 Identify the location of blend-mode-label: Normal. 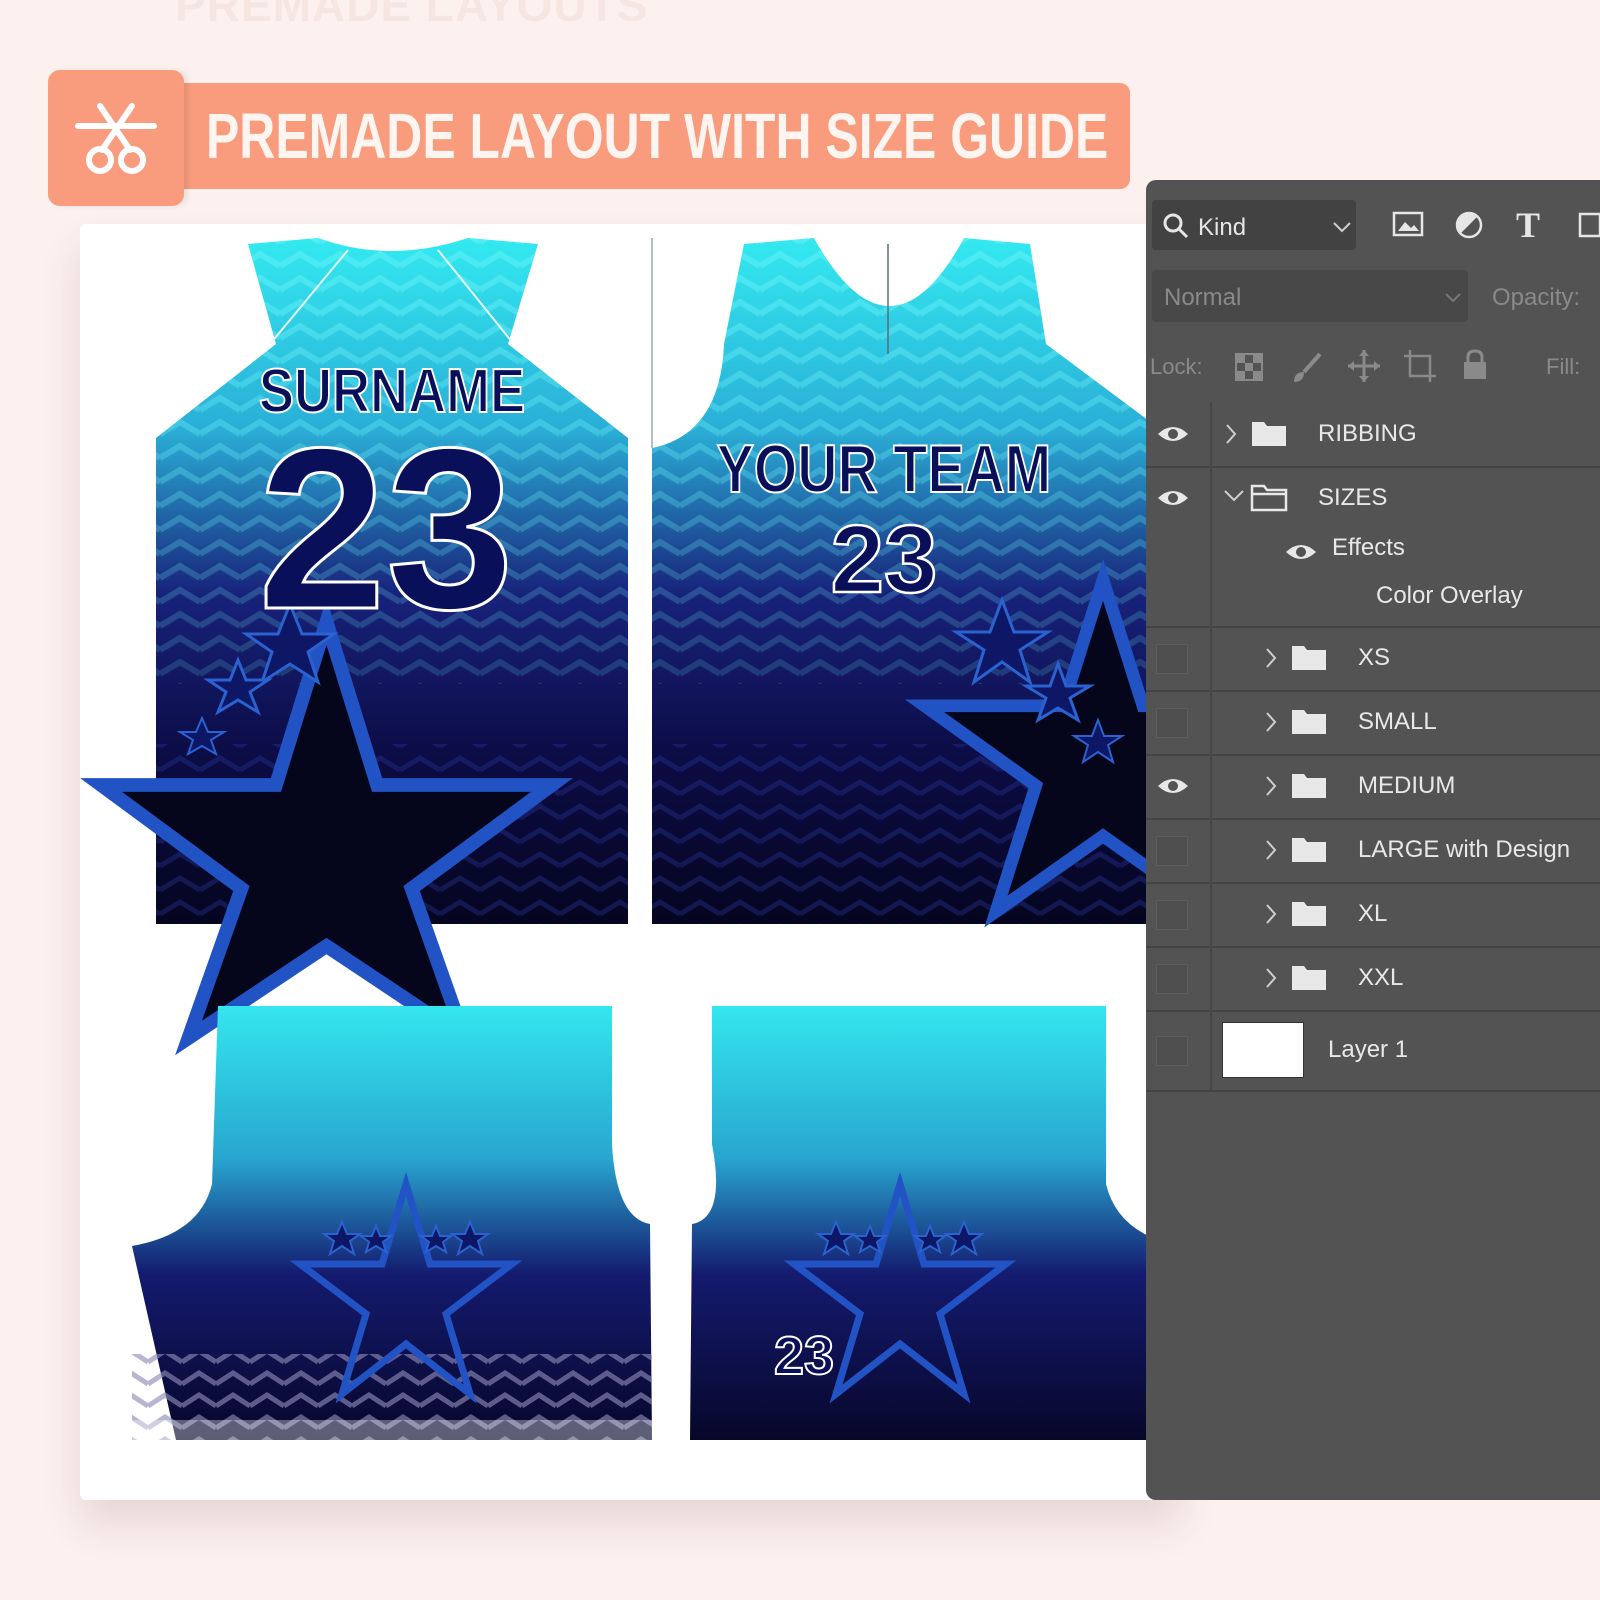
(1203, 297).